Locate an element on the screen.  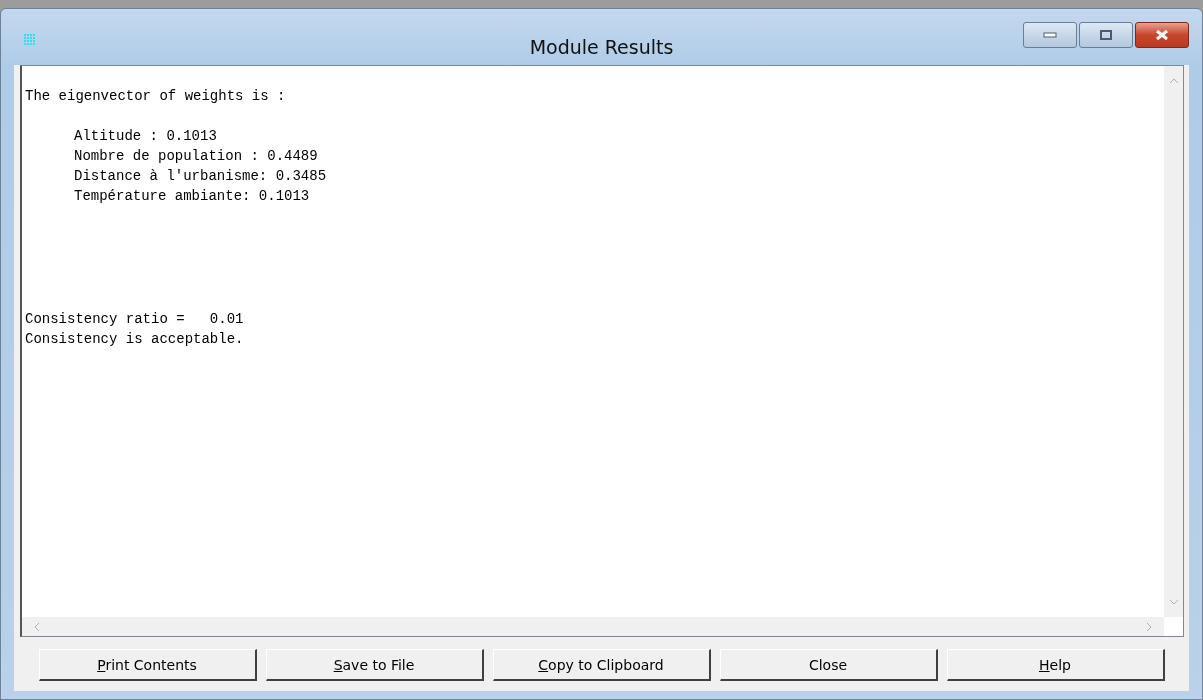
dialog-button: Save to File is located at coordinates (374, 665).